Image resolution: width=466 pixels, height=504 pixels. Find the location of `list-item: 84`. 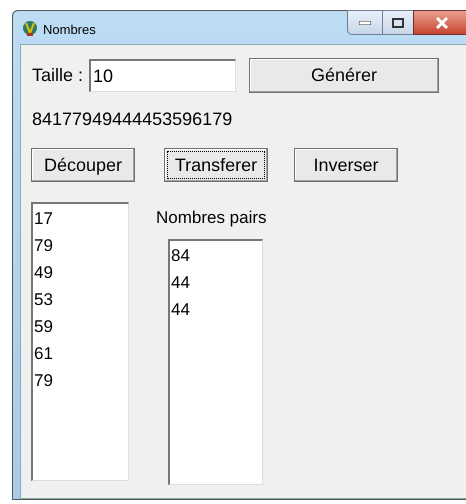

list-item: 84 is located at coordinates (216, 255).